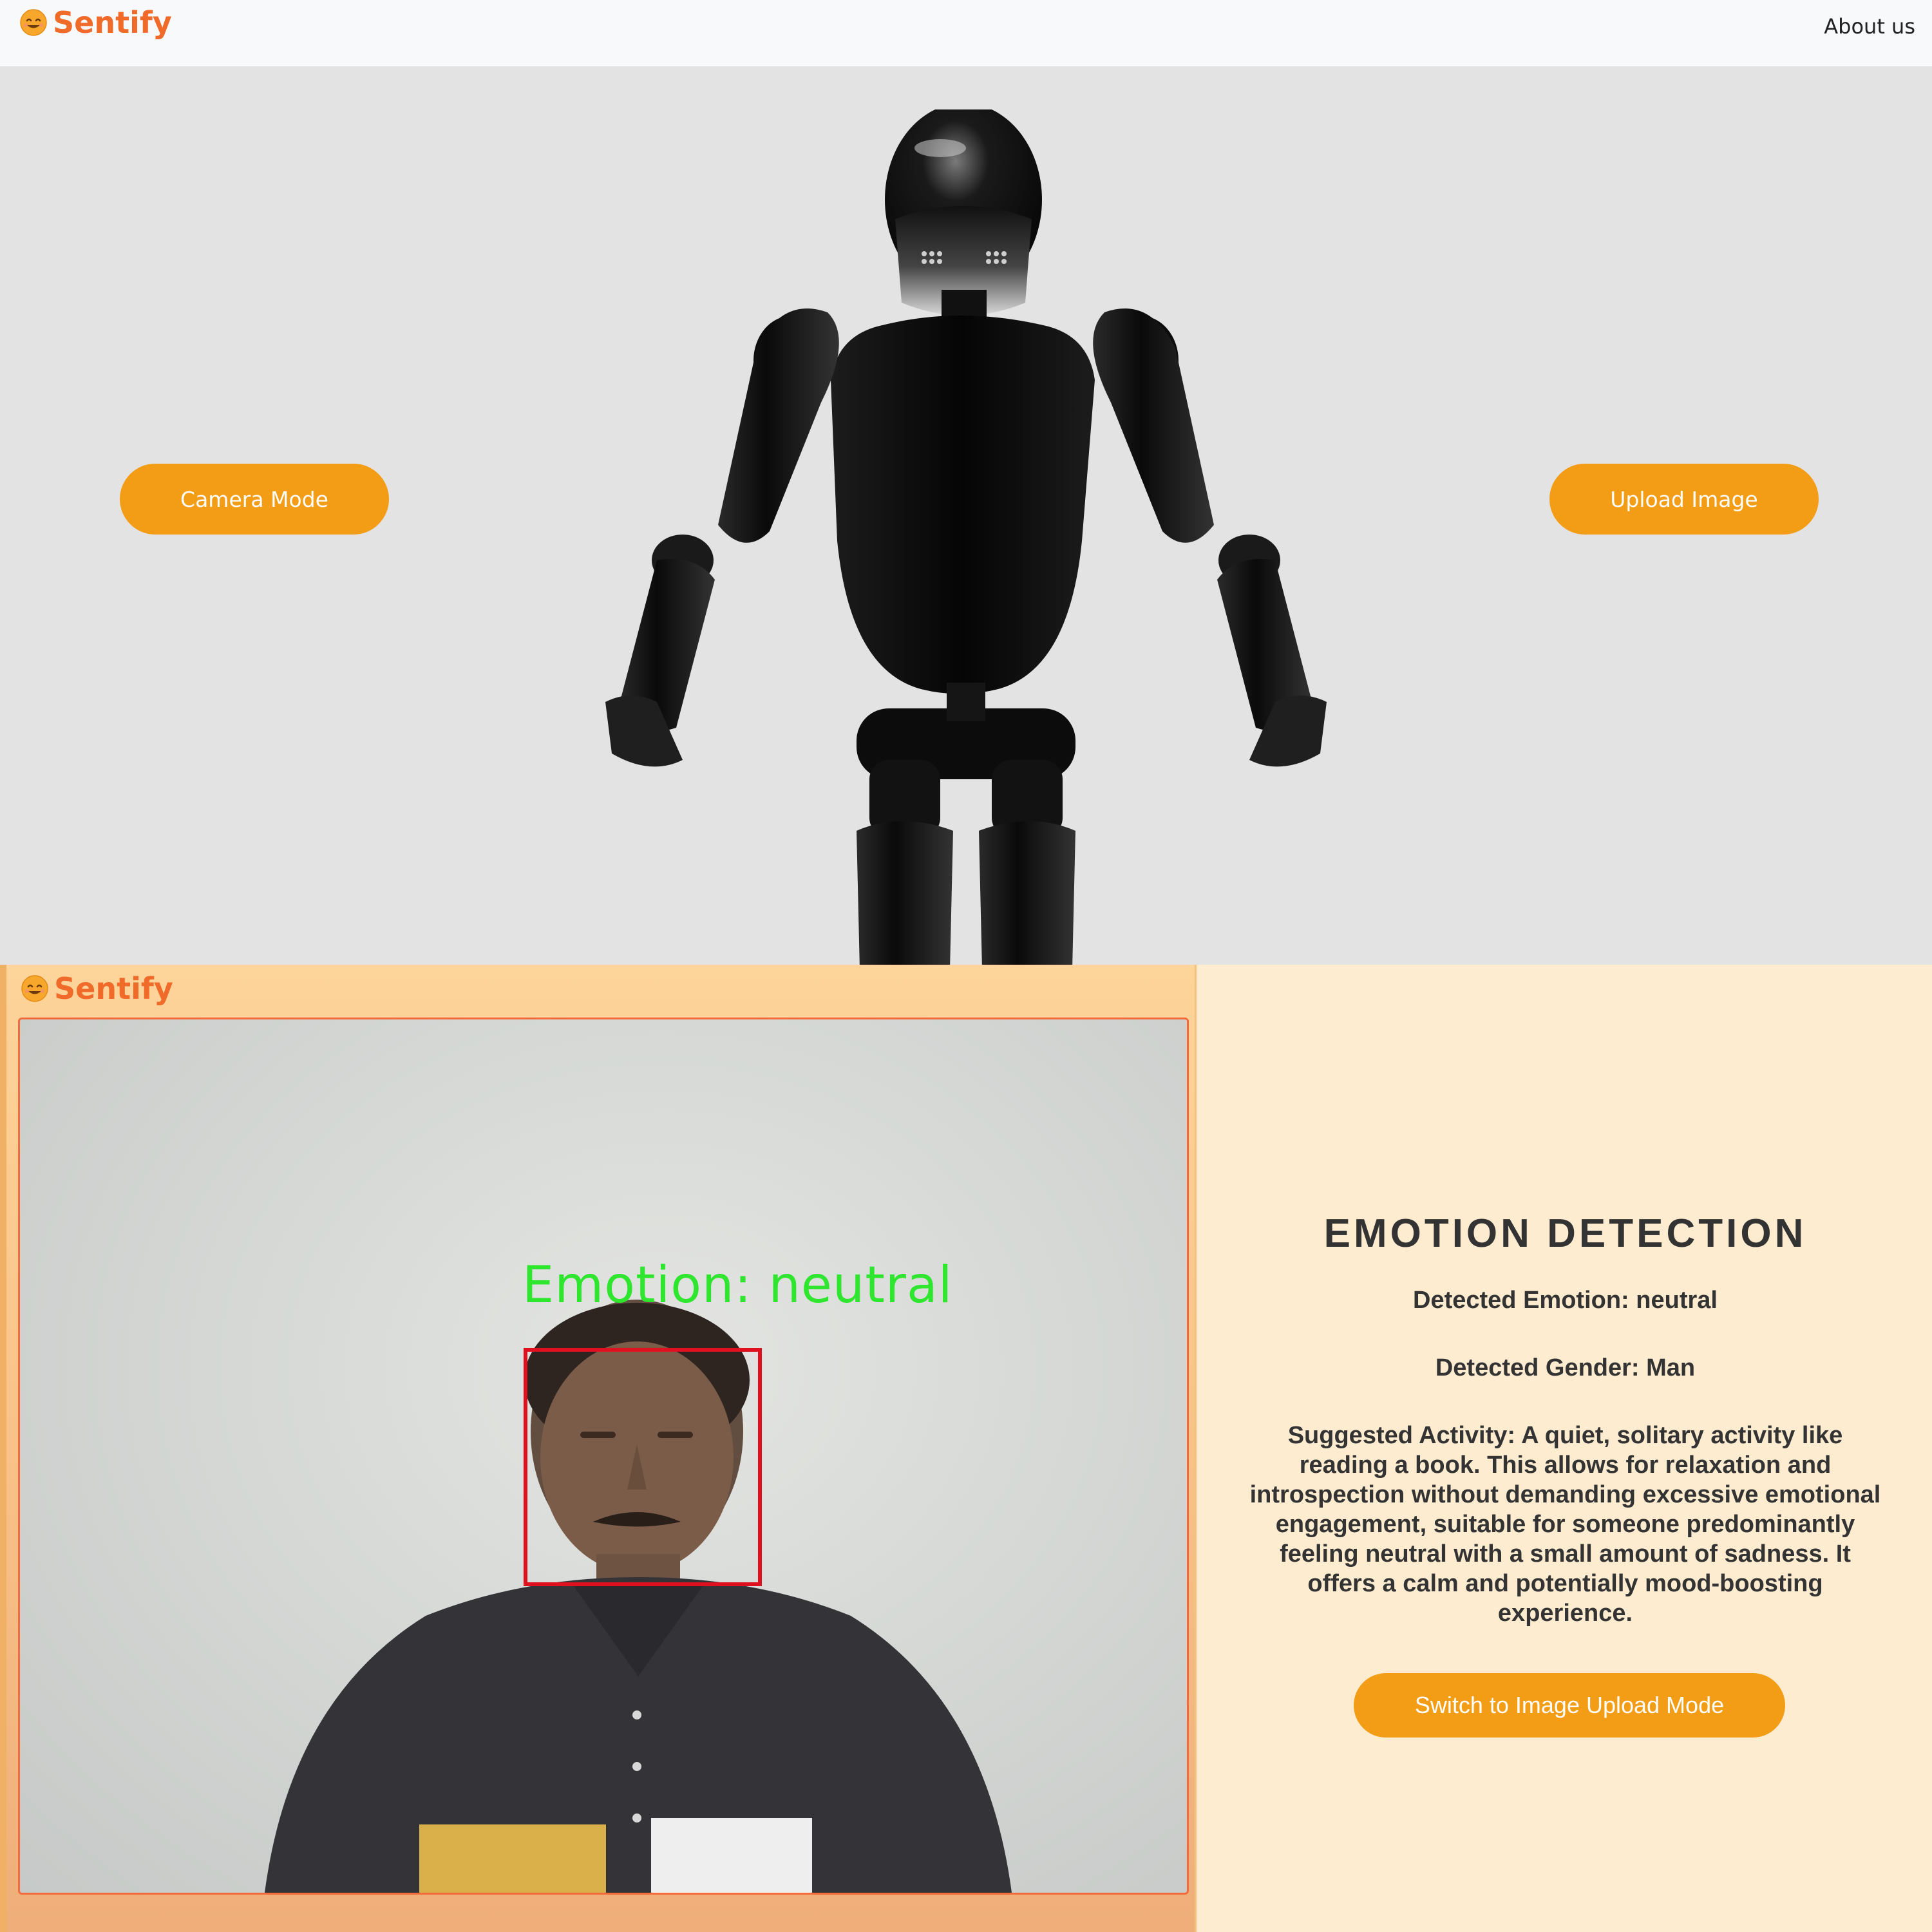 Image resolution: width=1932 pixels, height=1932 pixels. I want to click on switch-to-upload-button: Switch to Image Upload Mode, so click(1570, 1706).